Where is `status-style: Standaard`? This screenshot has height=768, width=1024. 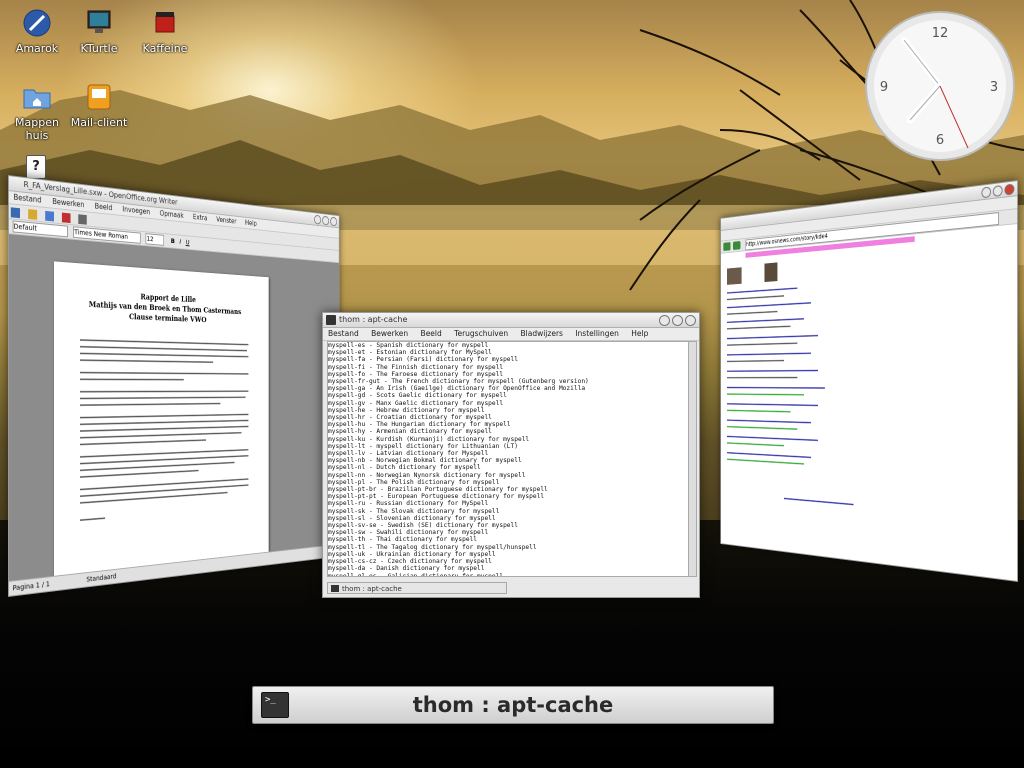 status-style: Standaard is located at coordinates (101, 578).